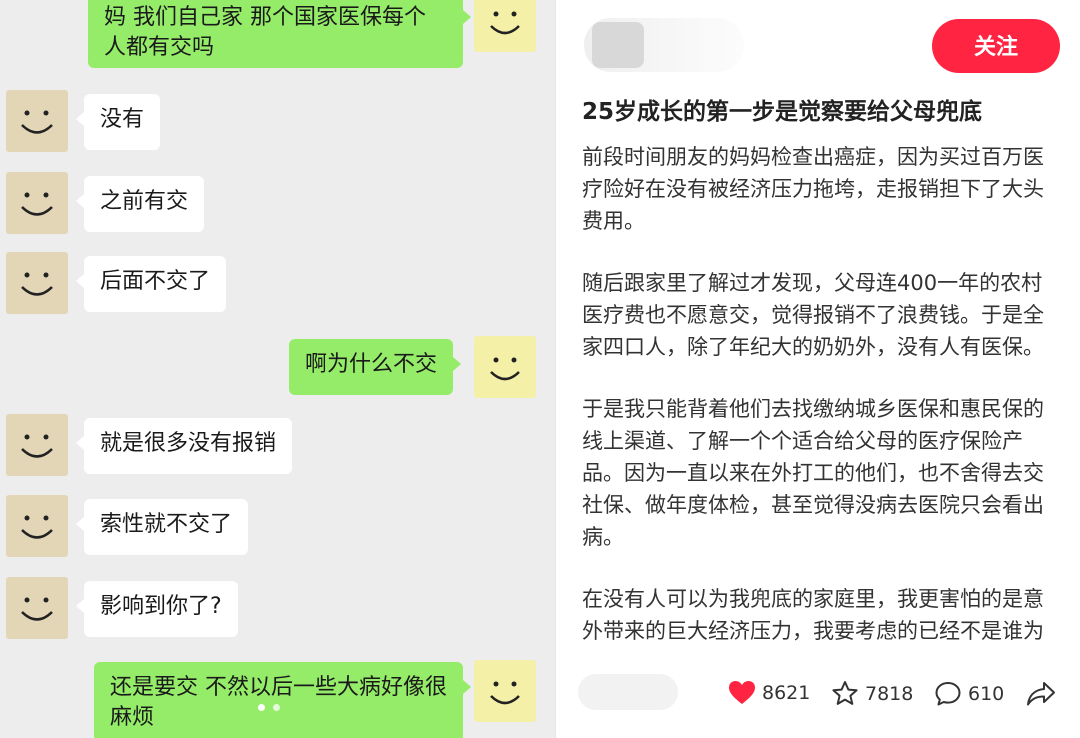  Describe the element at coordinates (118, 122) in the screenshot. I see `chat-message-incoming: 没有` at that location.